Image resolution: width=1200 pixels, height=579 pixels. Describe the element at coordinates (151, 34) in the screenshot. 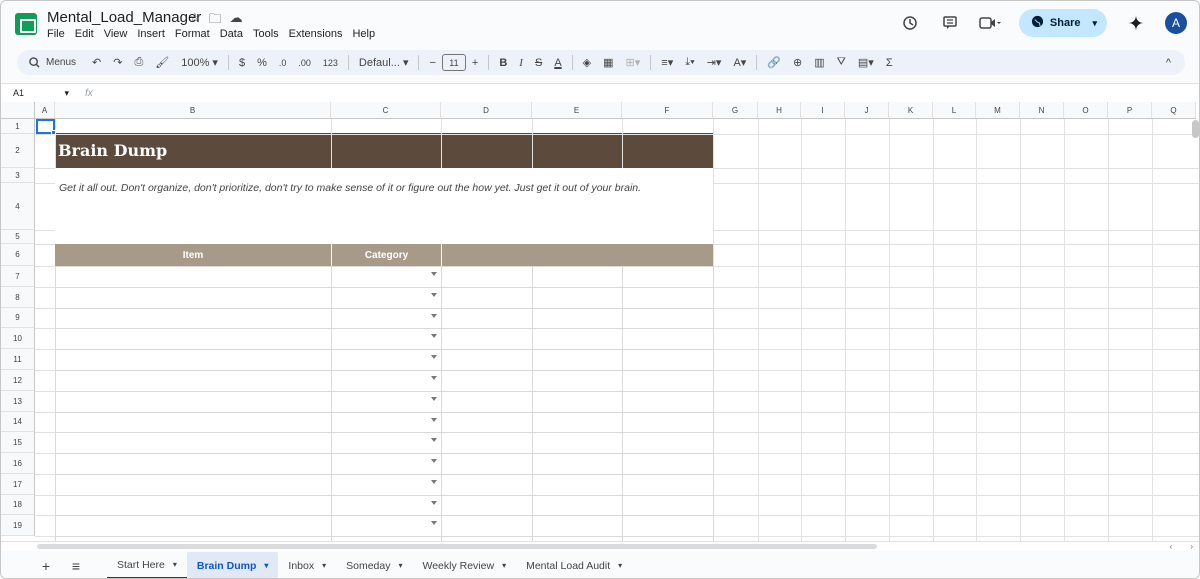

I see `menu-insert: Insert` at that location.